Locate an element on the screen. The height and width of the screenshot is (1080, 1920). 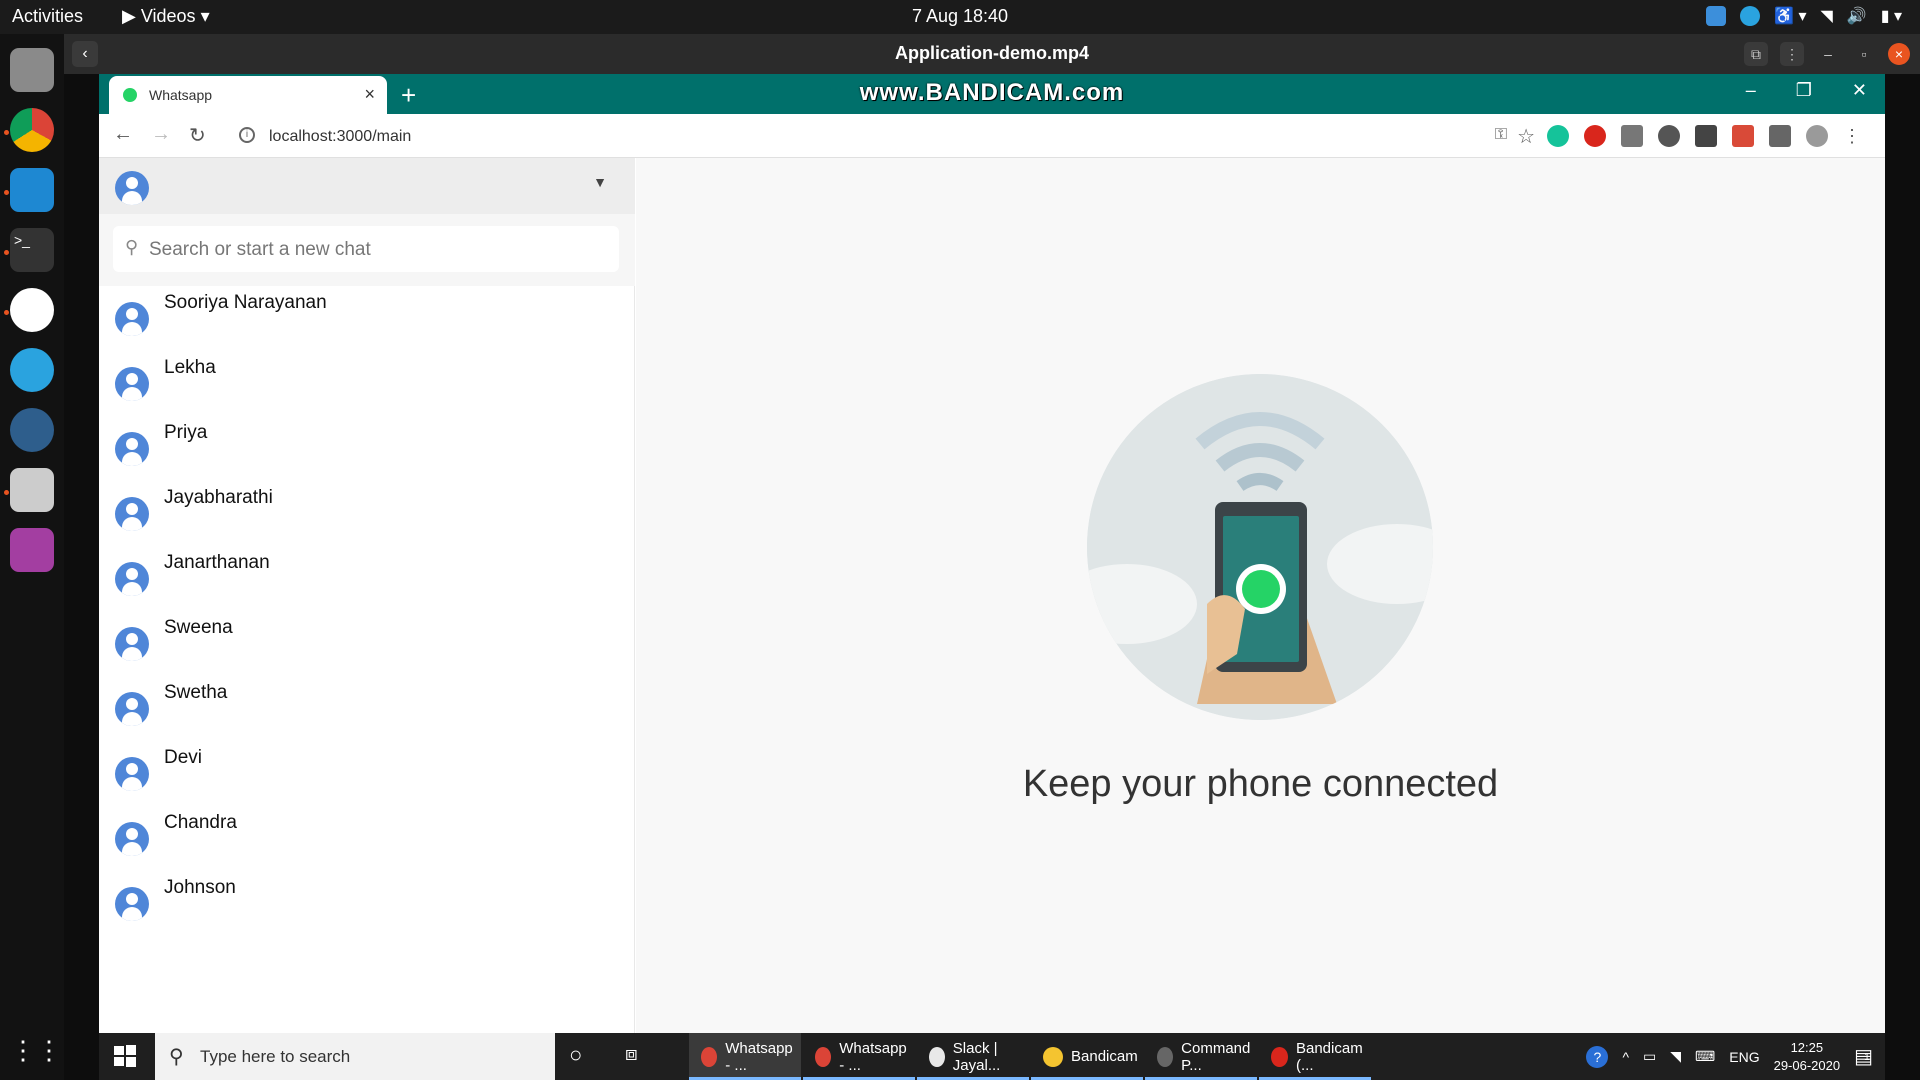
cortana-icon: ○ is located at coordinates (575, 1055).